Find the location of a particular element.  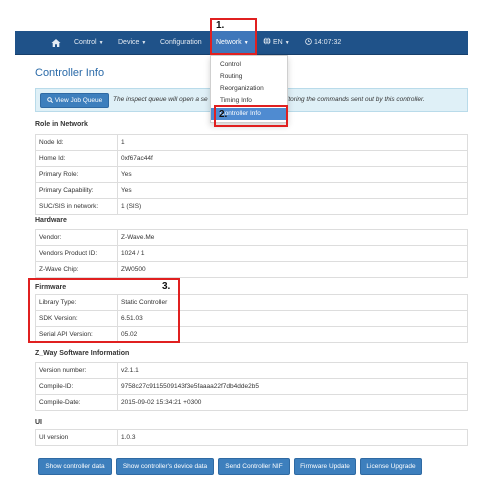

row-value: 0xf67ac44f is located at coordinates (292, 158).